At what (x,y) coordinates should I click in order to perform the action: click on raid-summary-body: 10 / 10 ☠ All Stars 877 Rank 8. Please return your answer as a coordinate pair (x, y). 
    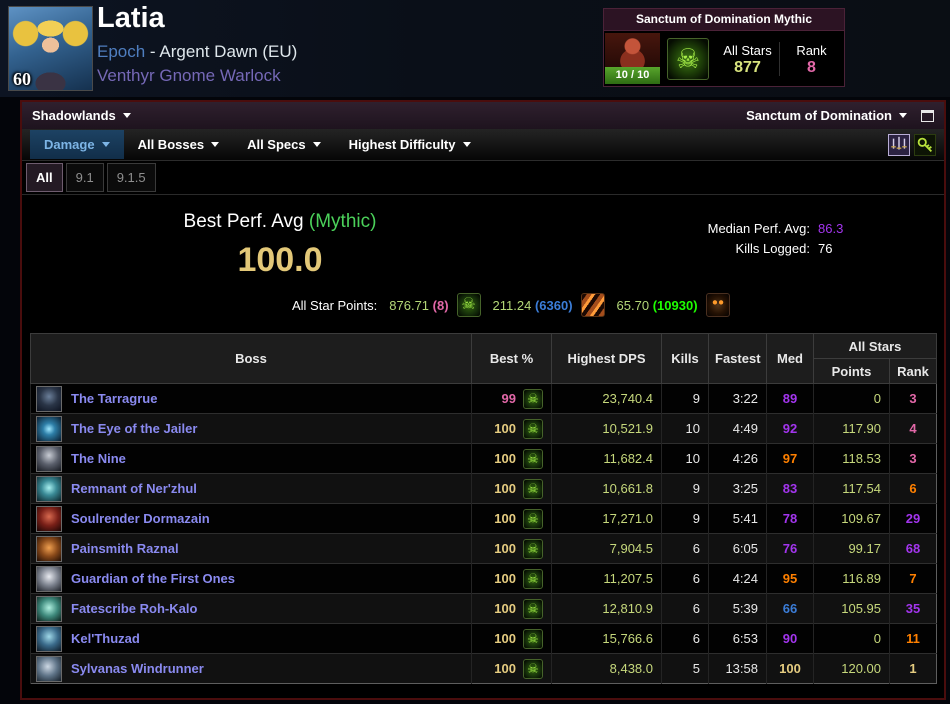
    Looking at the image, I should click on (724, 58).